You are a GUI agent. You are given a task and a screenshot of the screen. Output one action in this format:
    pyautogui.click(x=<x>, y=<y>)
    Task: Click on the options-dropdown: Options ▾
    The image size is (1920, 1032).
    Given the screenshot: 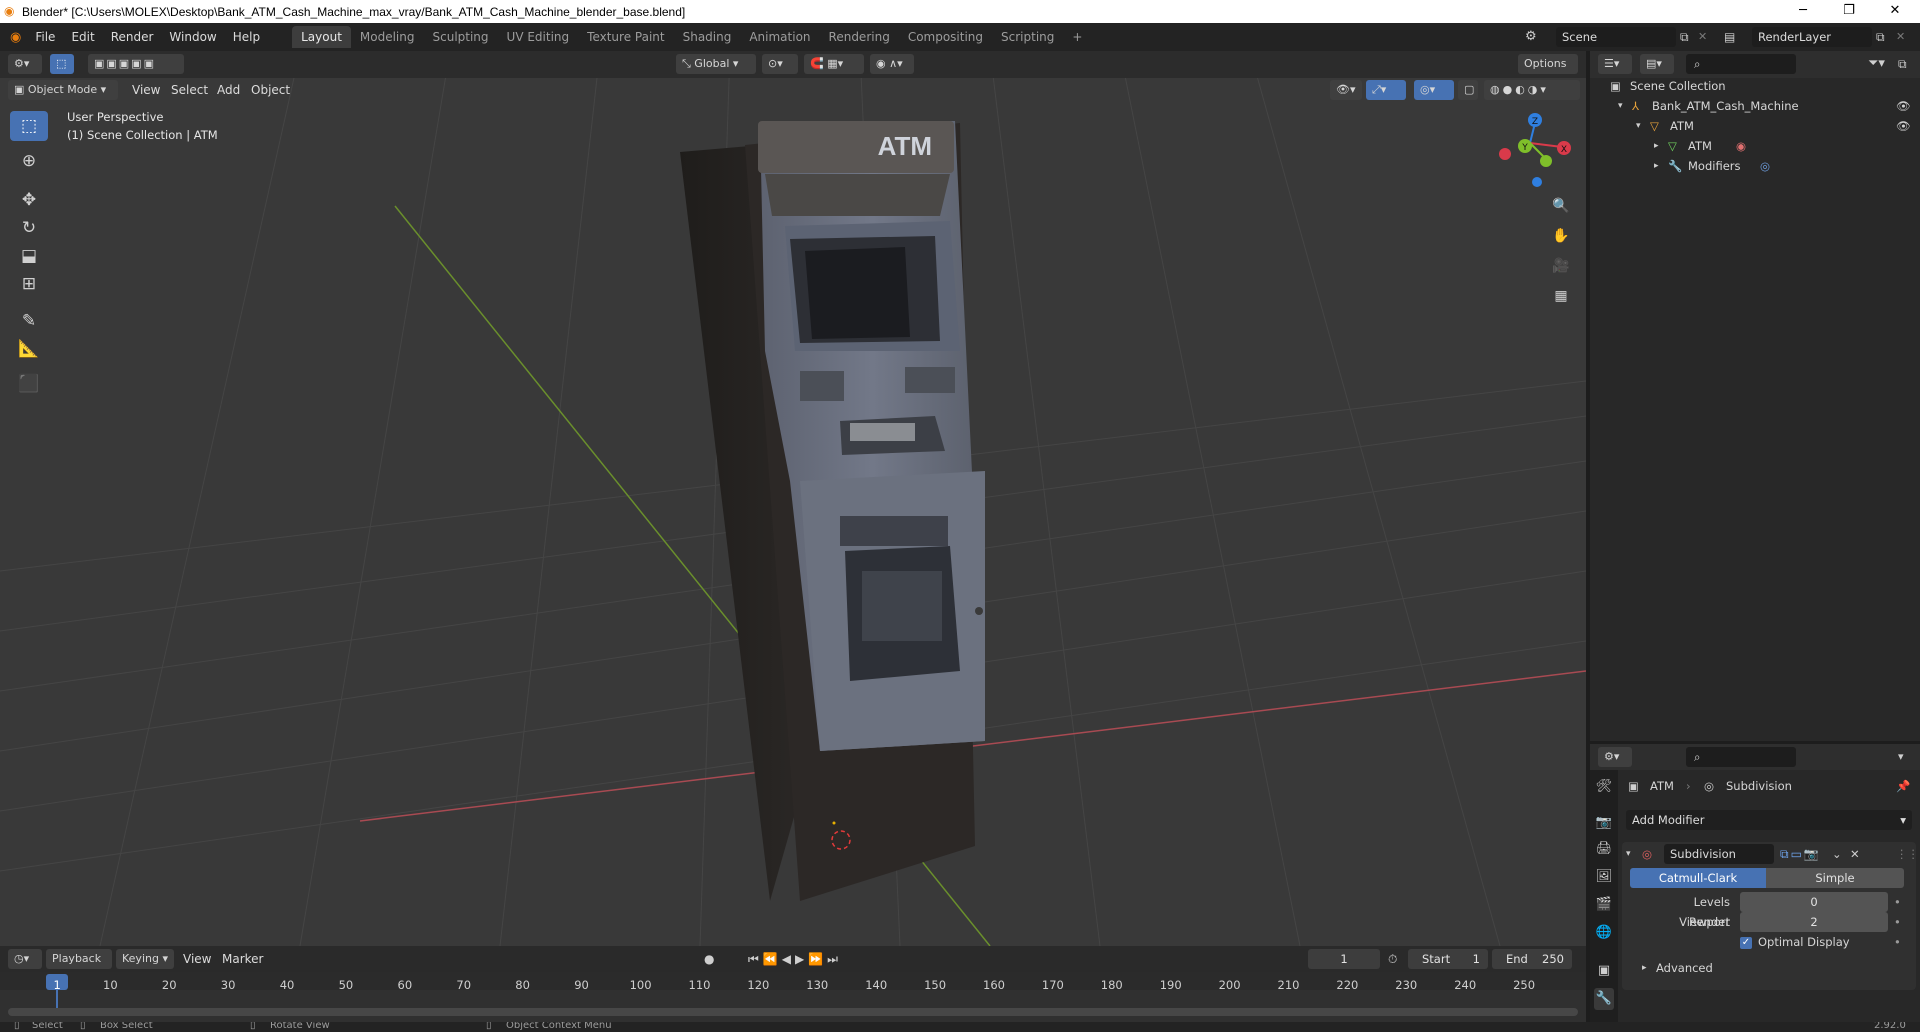 What is the action you would take?
    pyautogui.click(x=1548, y=72)
    